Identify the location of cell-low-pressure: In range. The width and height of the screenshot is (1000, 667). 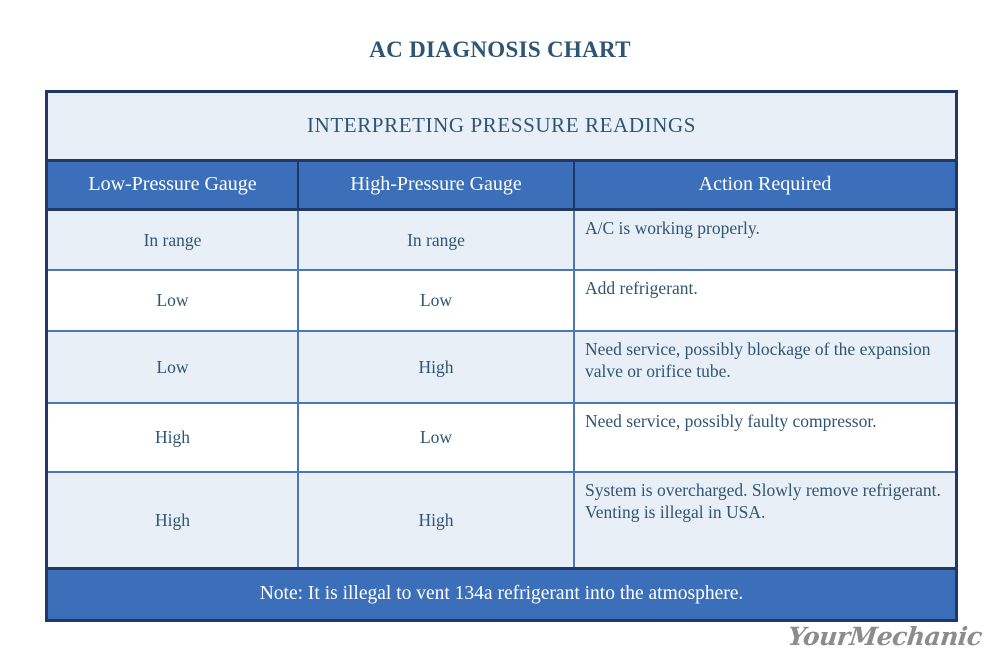
(173, 240).